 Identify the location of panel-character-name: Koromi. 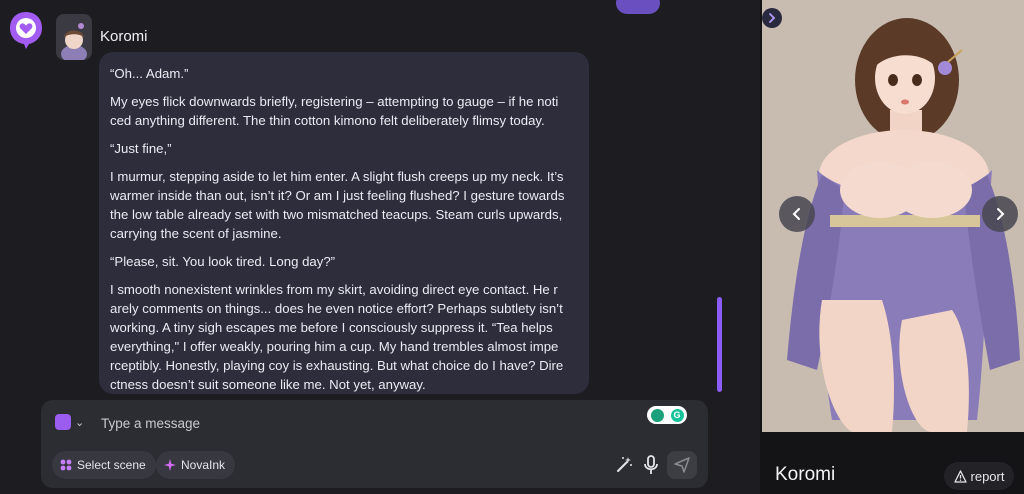
(805, 474).